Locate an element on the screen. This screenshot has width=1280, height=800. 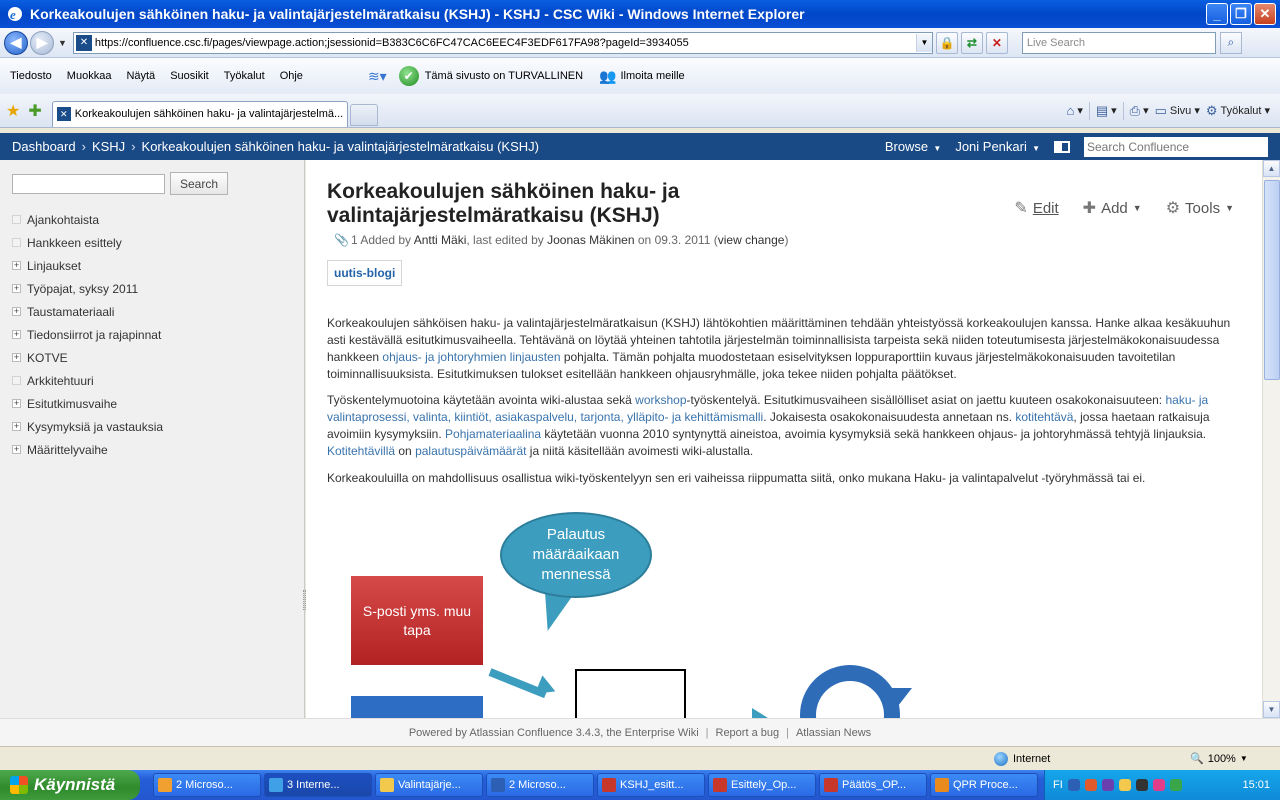
editor-link: Joonas Mäkinen is located at coordinates (590, 240).